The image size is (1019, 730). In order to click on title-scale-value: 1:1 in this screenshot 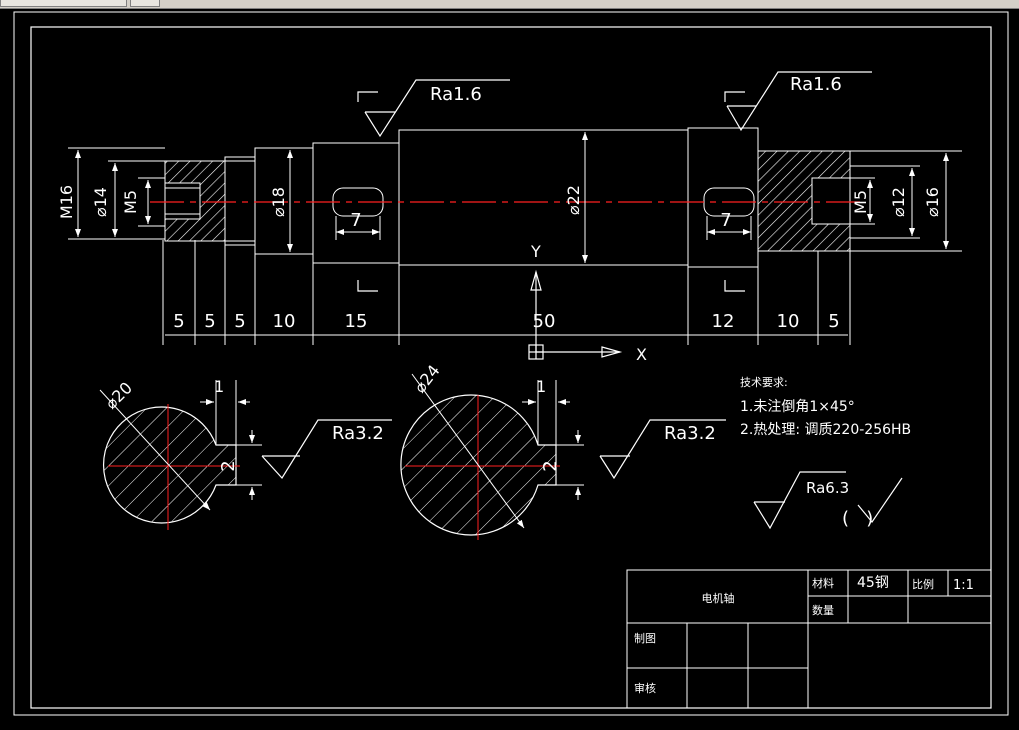, I will do `click(963, 585)`.